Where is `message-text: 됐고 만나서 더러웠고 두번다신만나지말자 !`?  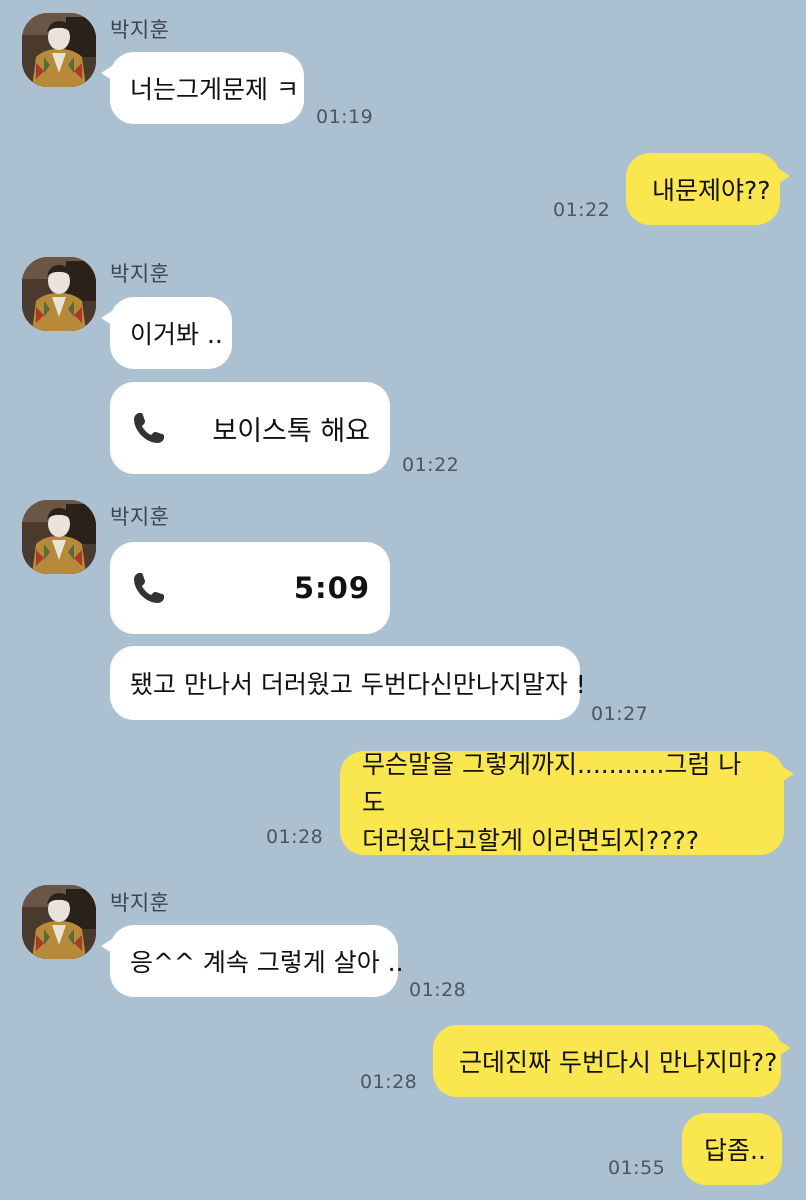 message-text: 됐고 만나서 더러웠고 두번다신만나지말자 ! is located at coordinates (358, 684).